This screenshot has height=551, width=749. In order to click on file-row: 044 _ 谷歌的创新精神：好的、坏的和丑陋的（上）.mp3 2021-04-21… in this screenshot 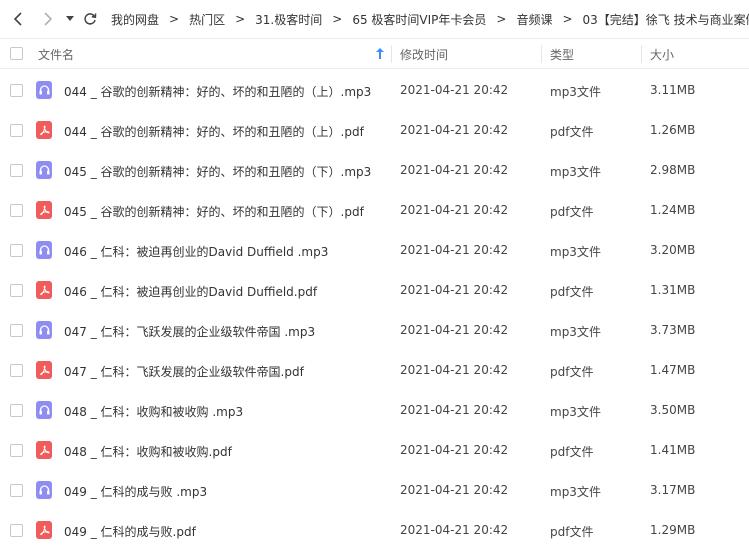, I will do `click(374, 90)`.